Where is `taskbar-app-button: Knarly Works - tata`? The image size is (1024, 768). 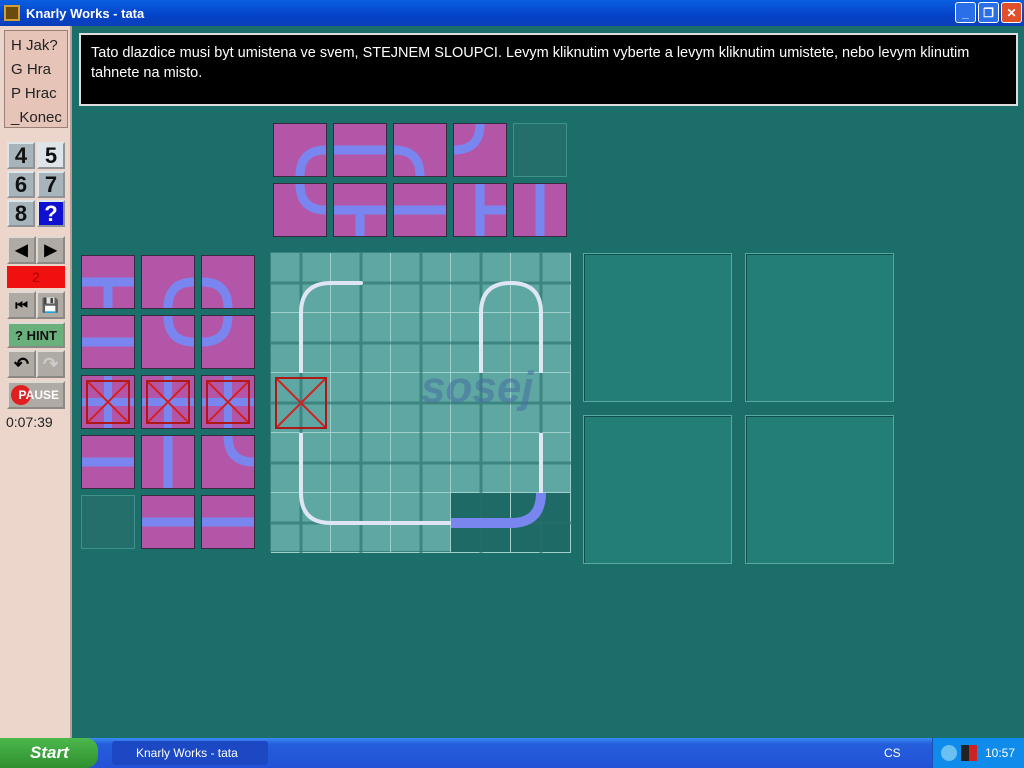 taskbar-app-button: Knarly Works - tata is located at coordinates (190, 753).